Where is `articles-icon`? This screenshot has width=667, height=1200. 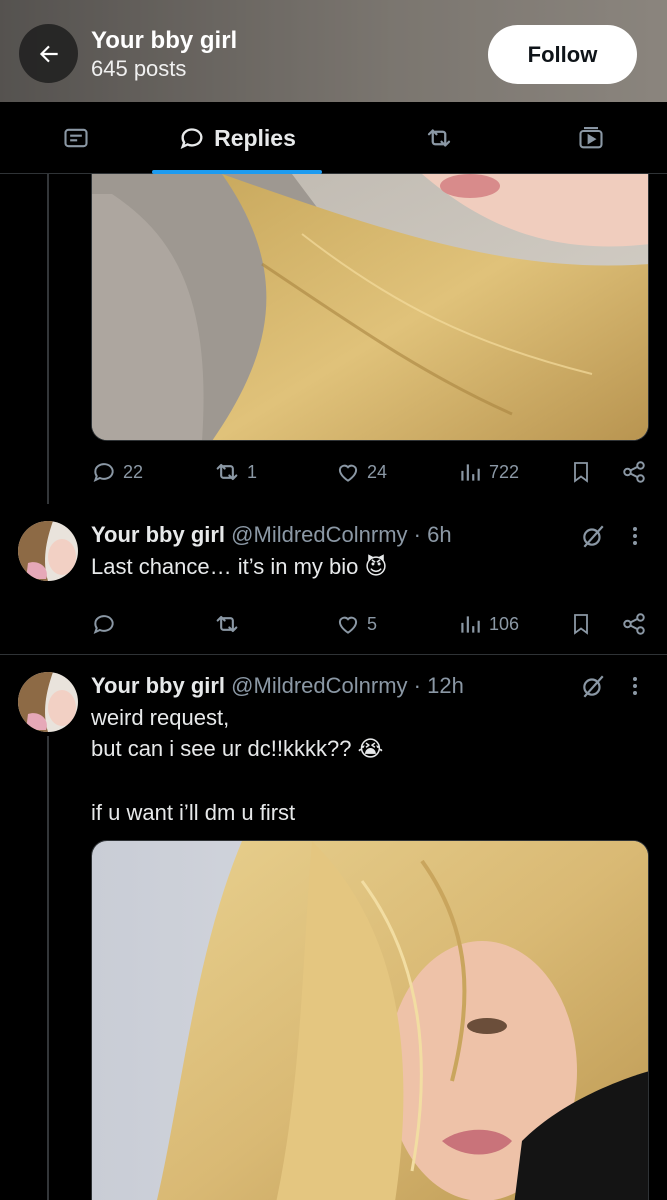 articles-icon is located at coordinates (76, 138).